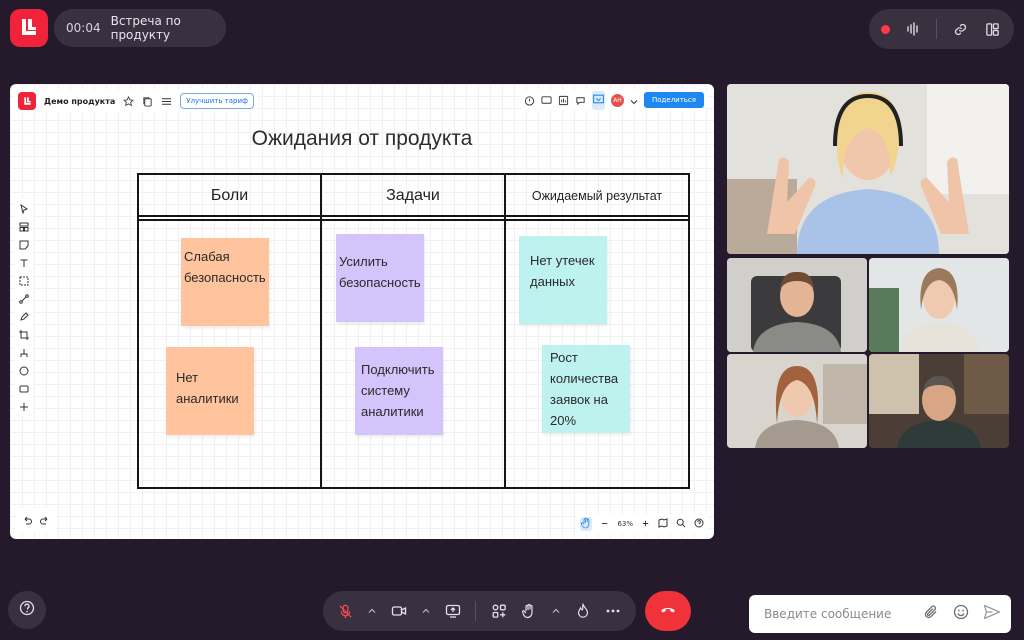  I want to click on video-main-speaker, so click(868, 169).